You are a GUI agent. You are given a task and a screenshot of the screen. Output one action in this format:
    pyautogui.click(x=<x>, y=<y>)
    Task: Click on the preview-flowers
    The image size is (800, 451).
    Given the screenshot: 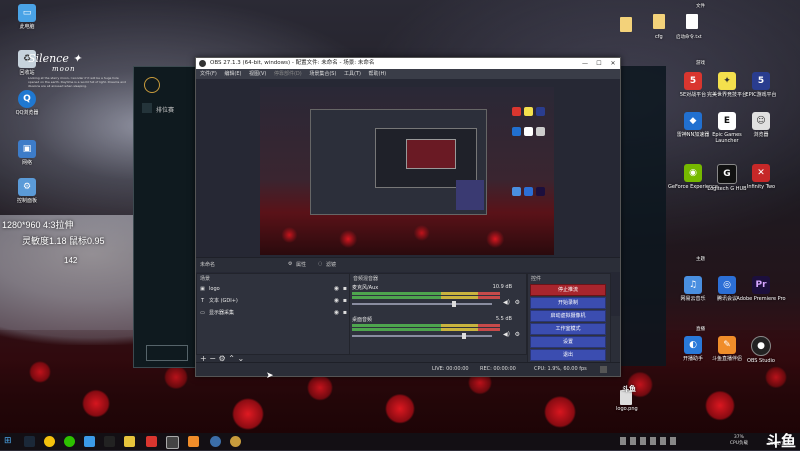 What is the action you would take?
    pyautogui.click(x=407, y=235)
    